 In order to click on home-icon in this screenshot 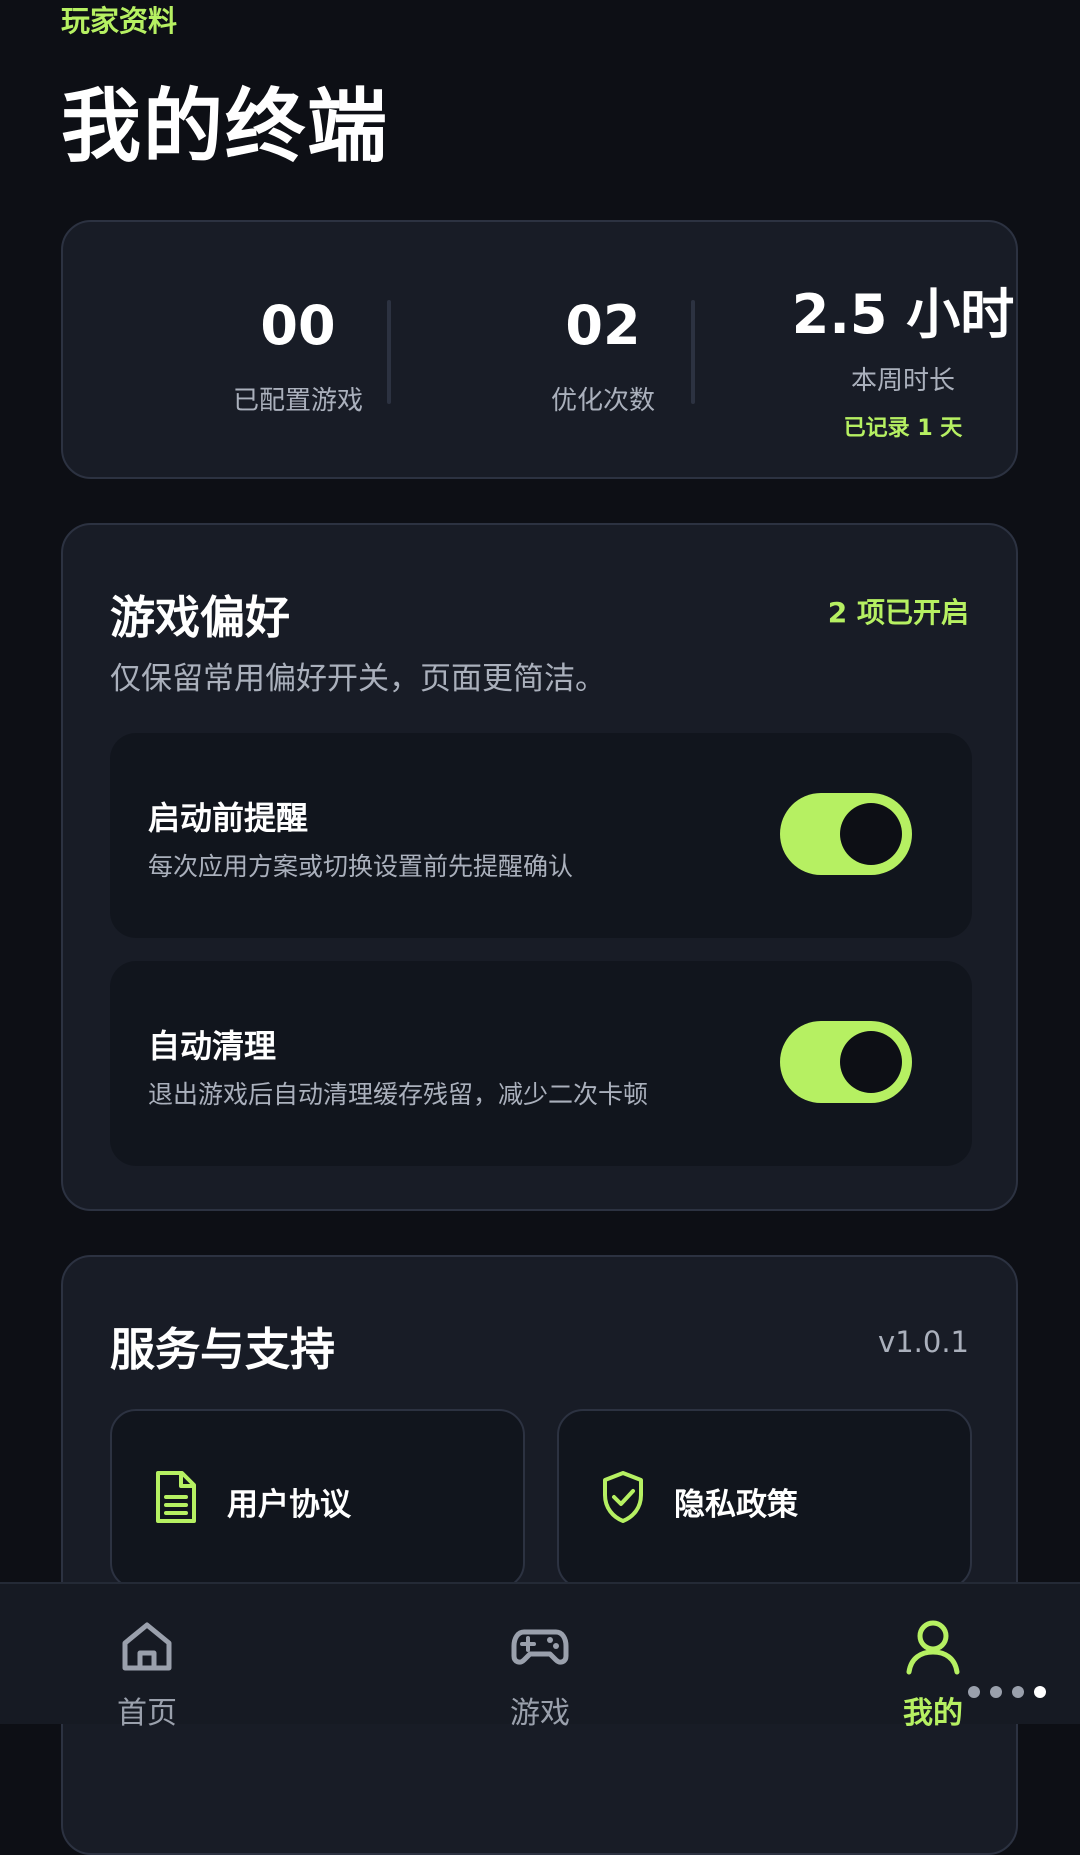, I will do `click(147, 1646)`.